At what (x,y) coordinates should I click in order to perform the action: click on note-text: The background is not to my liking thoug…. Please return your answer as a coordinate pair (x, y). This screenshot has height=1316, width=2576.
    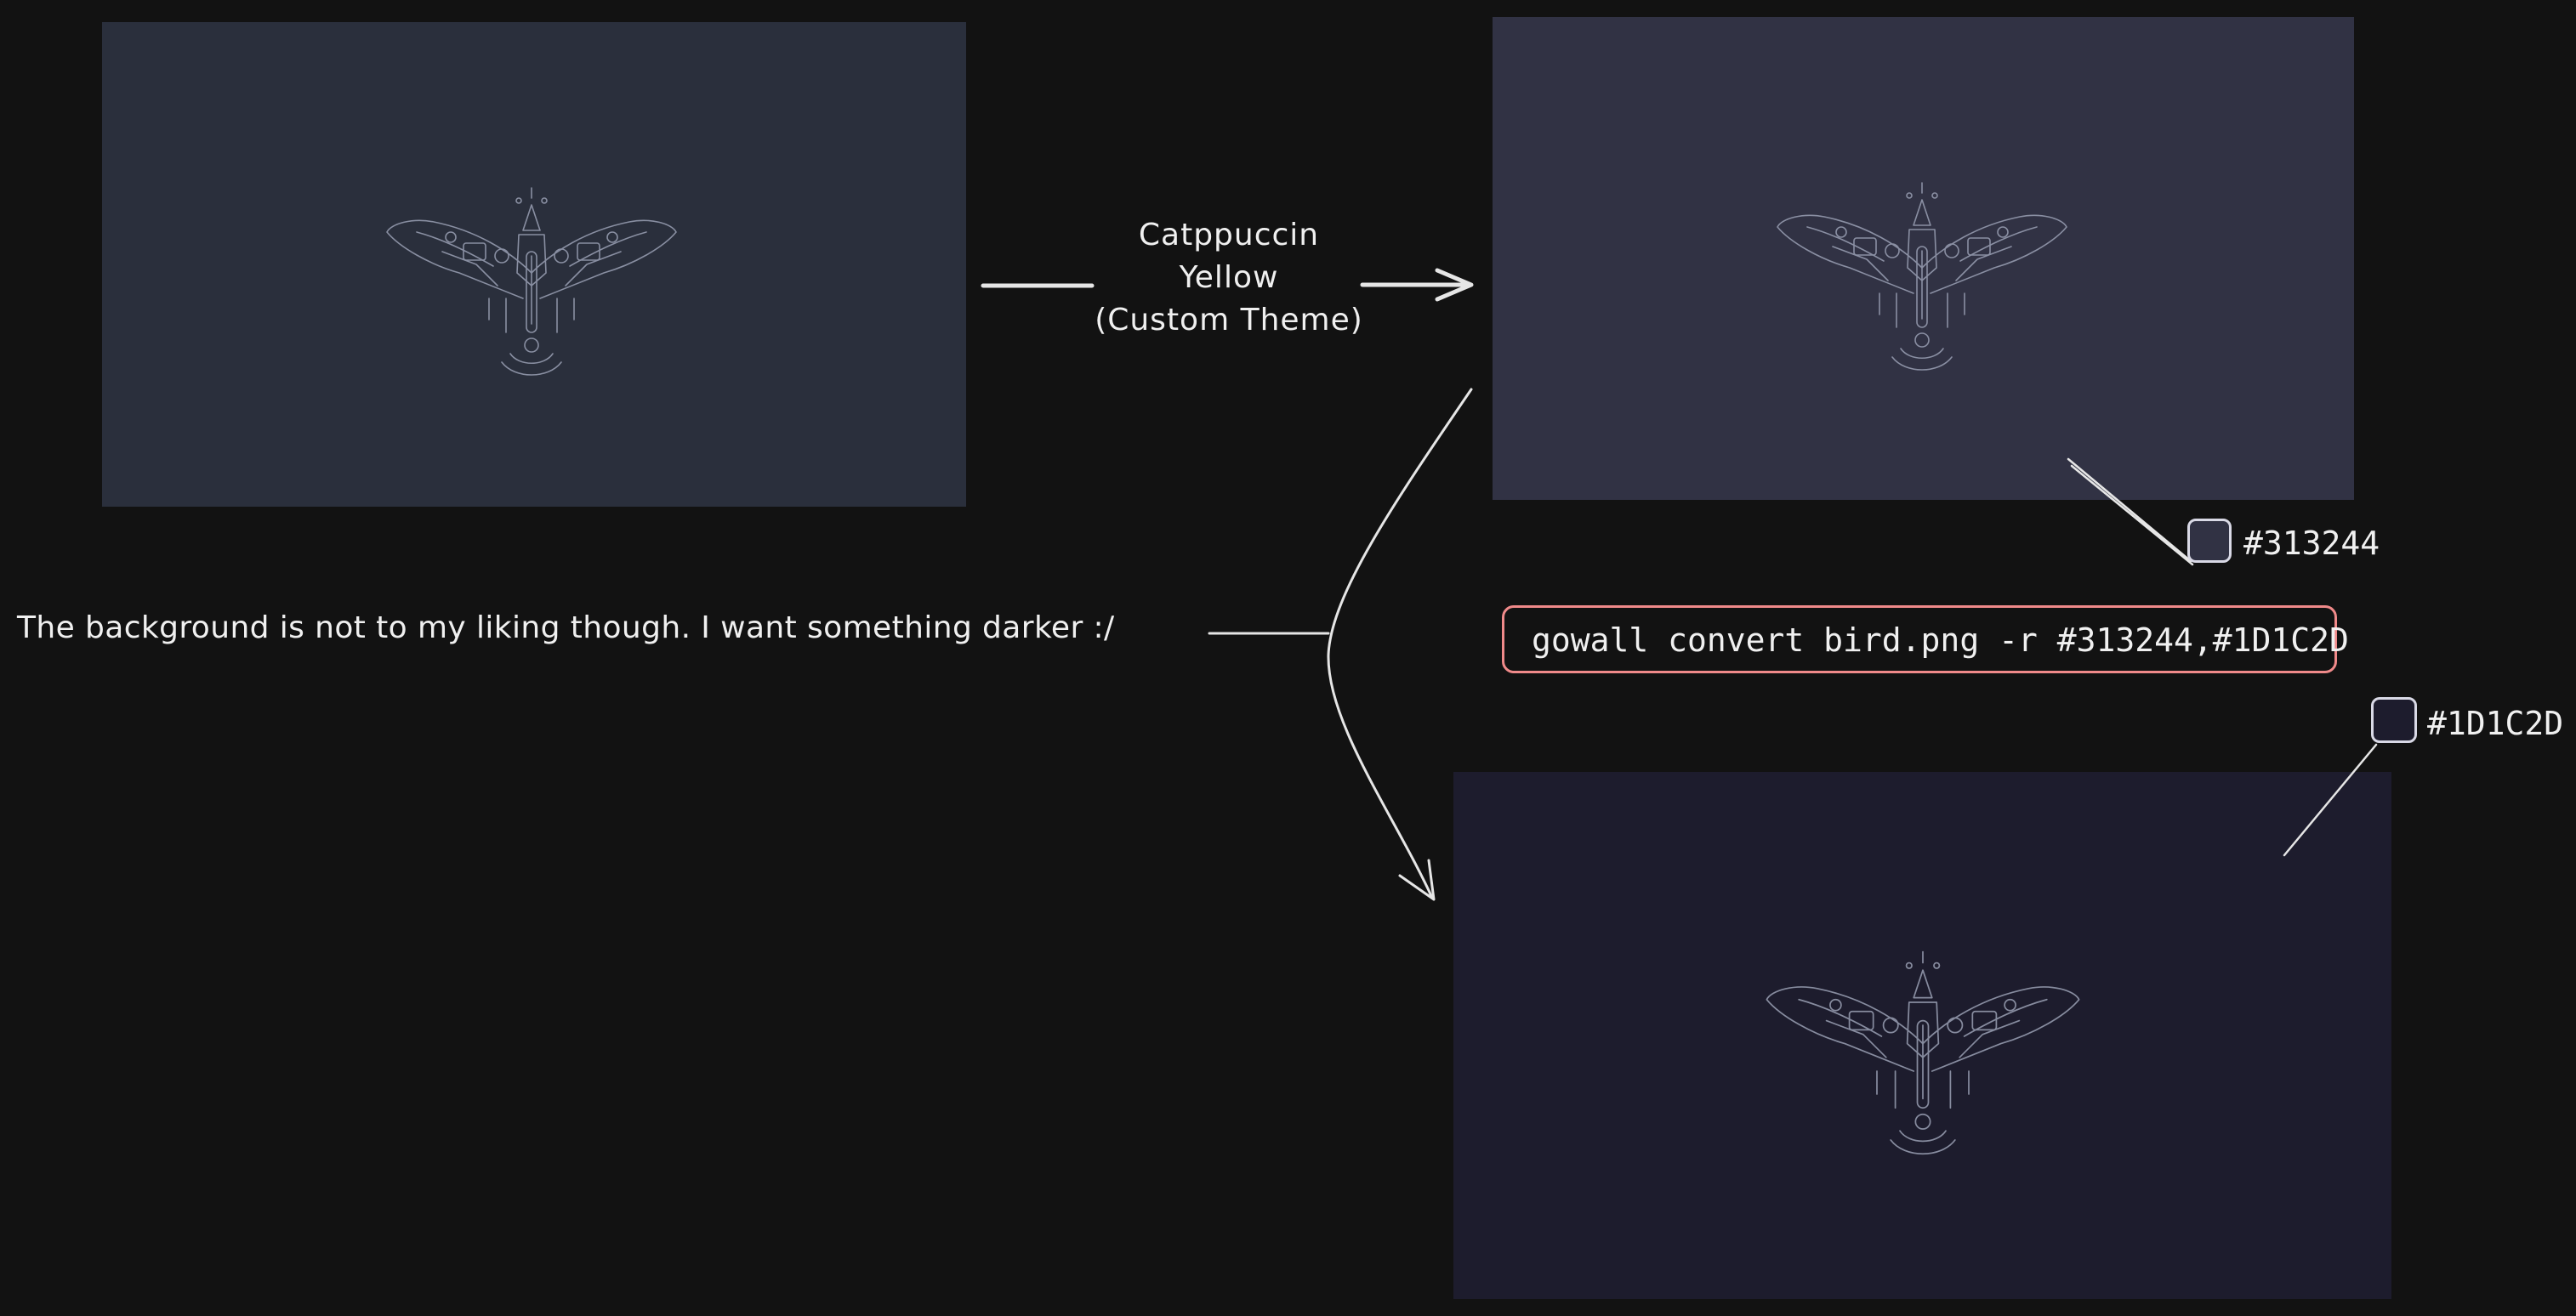
    Looking at the image, I should click on (566, 627).